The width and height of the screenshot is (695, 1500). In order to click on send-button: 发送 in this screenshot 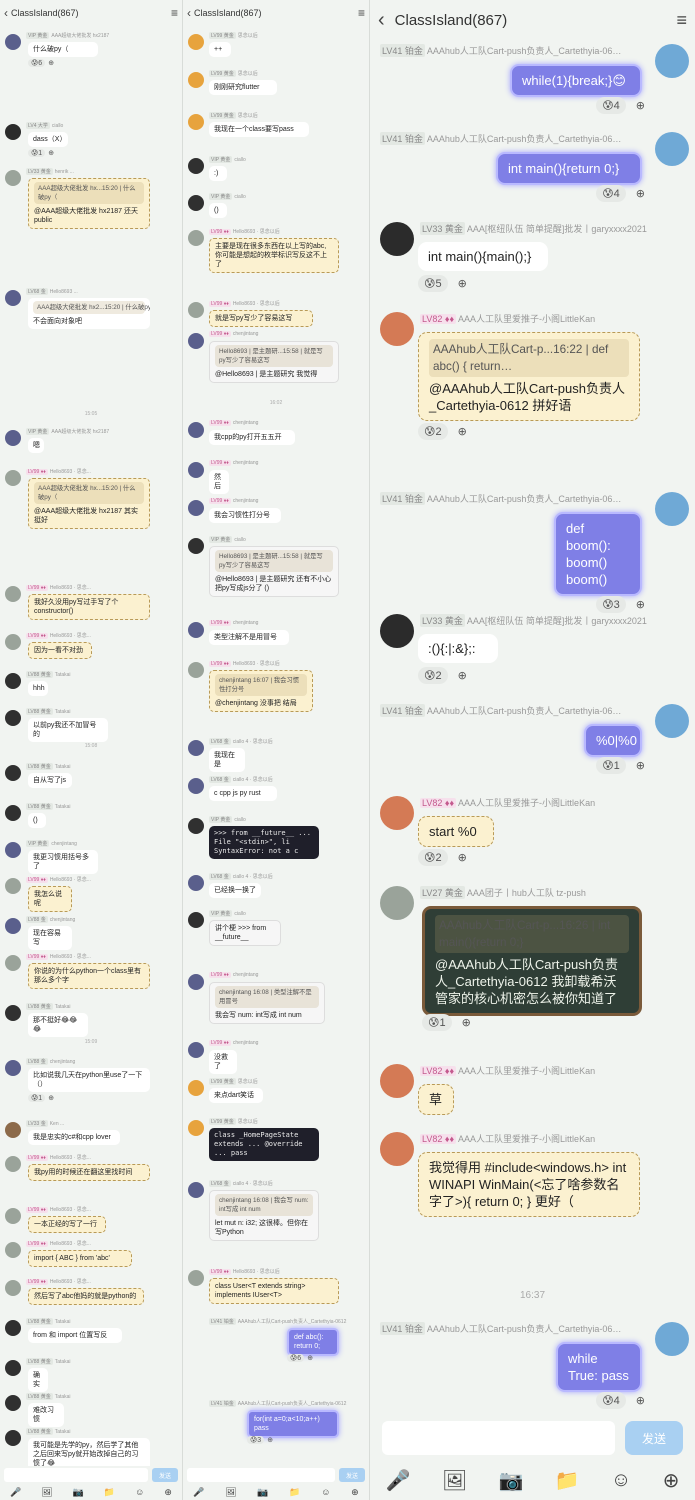, I will do `click(165, 1475)`.